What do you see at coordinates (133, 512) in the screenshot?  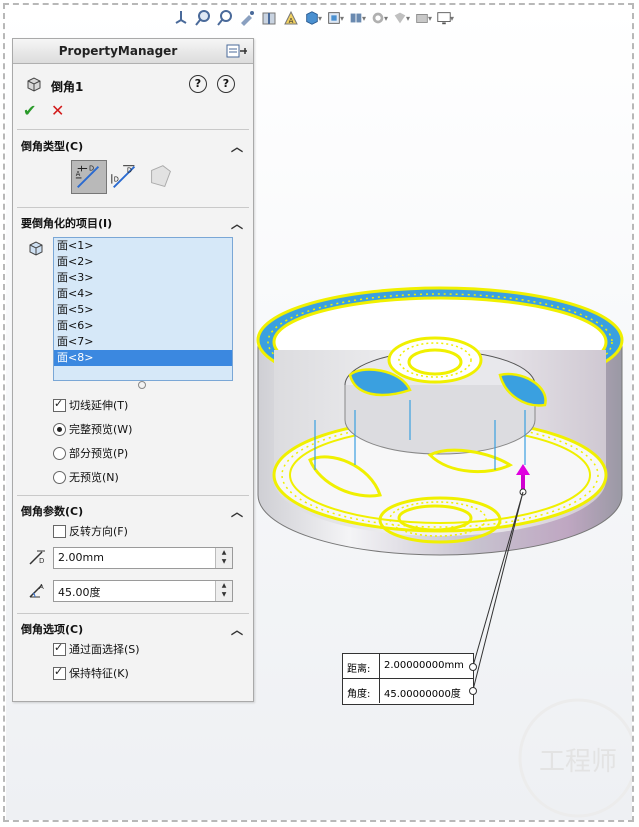 I see `section-header-params: 倒角参数(C) ︿` at bounding box center [133, 512].